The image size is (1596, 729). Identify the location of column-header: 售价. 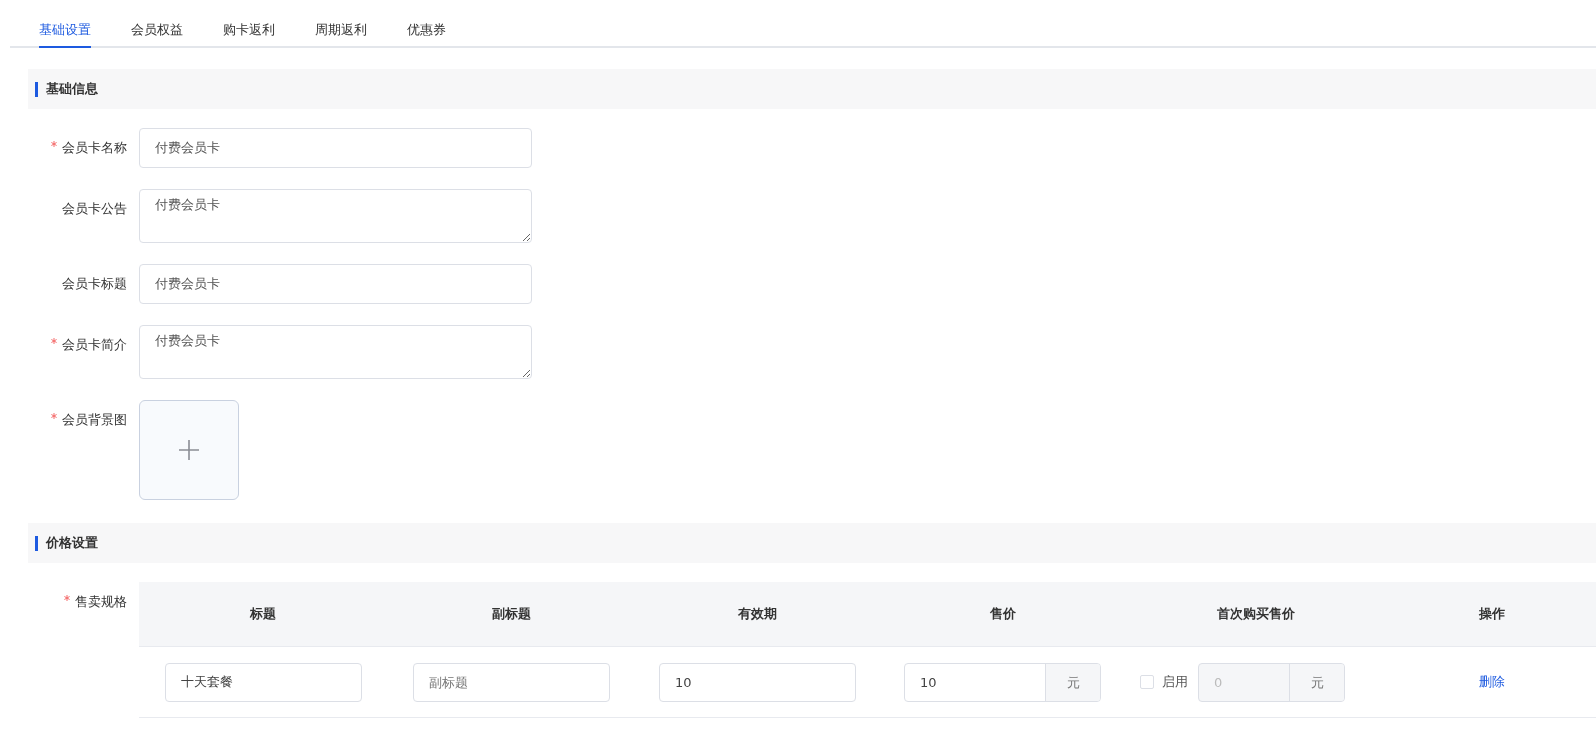
(1002, 613).